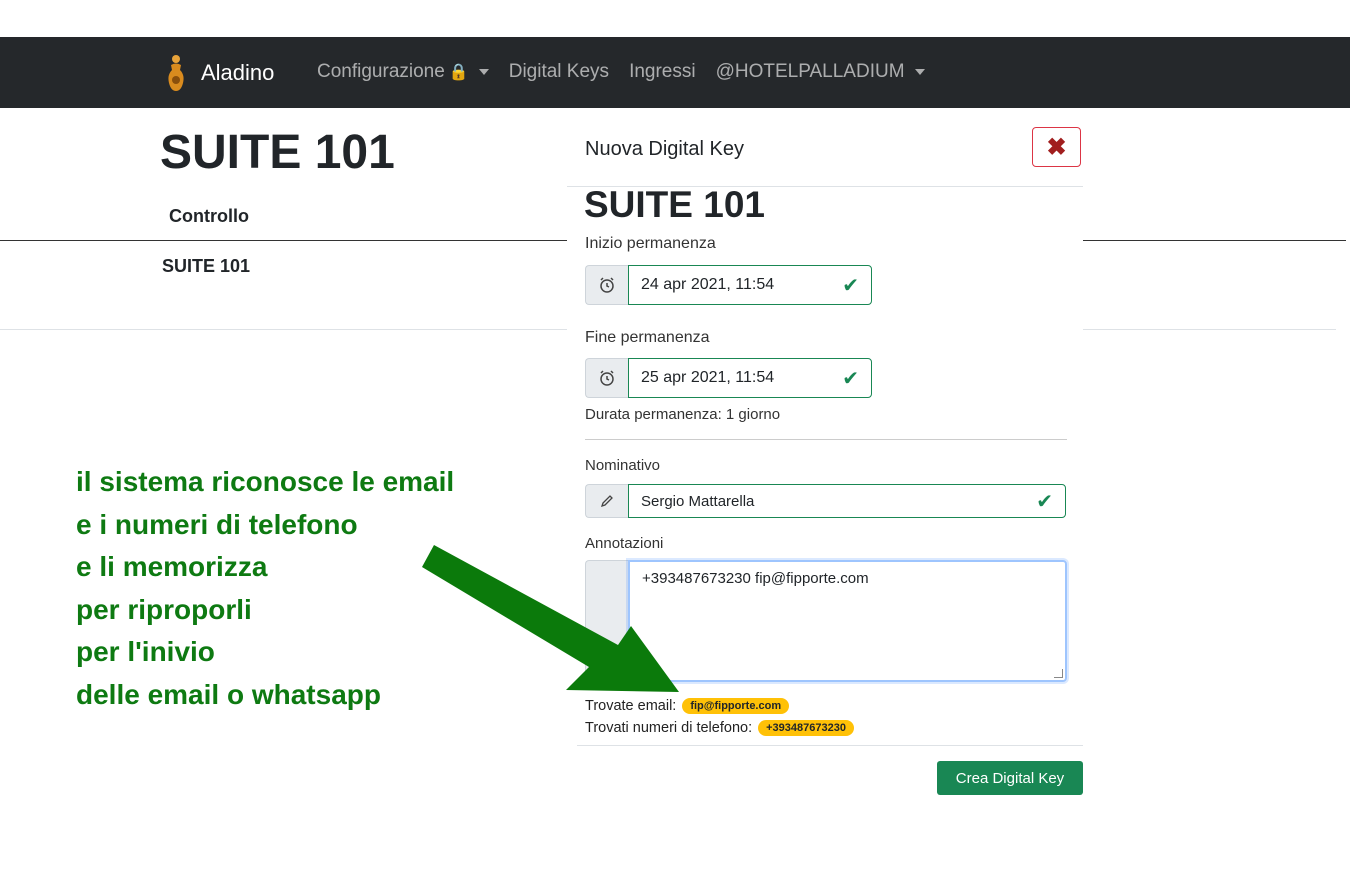 The height and width of the screenshot is (869, 1350). I want to click on resize-handle-icon, so click(1058, 673).